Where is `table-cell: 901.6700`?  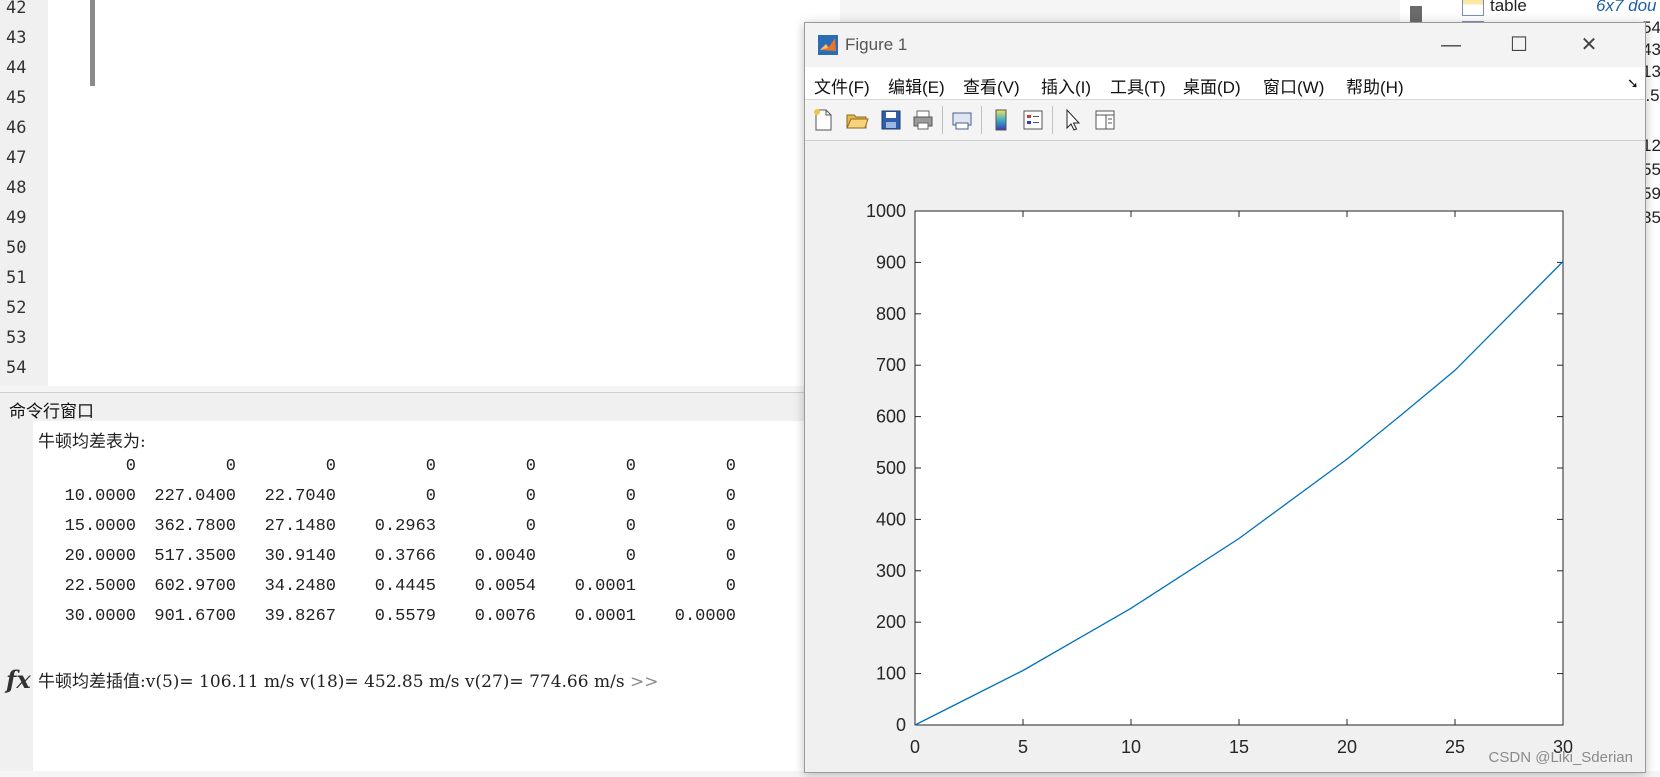 table-cell: 901.6700 is located at coordinates (195, 616).